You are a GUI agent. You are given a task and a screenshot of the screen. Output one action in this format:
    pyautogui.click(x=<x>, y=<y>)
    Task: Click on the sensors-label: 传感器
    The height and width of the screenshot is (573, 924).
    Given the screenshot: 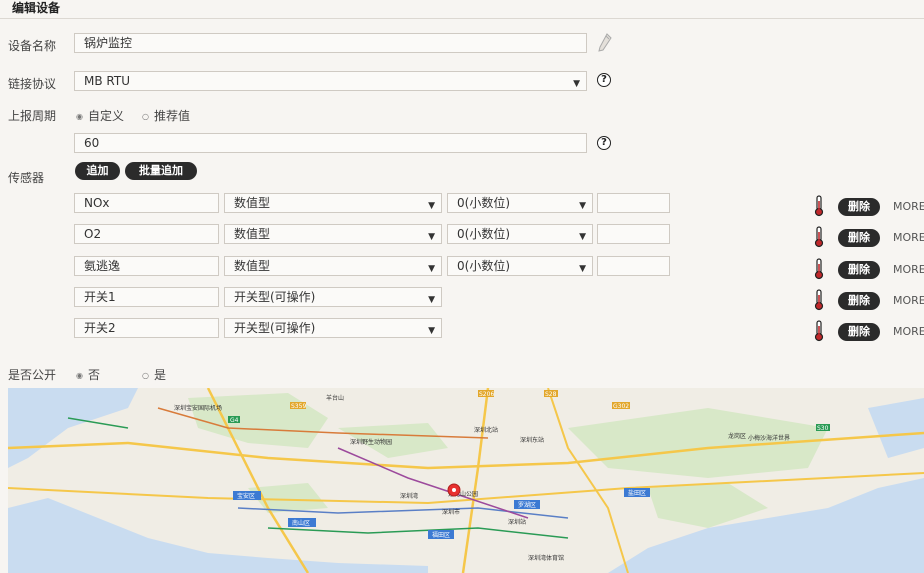 What is the action you would take?
    pyautogui.click(x=26, y=178)
    